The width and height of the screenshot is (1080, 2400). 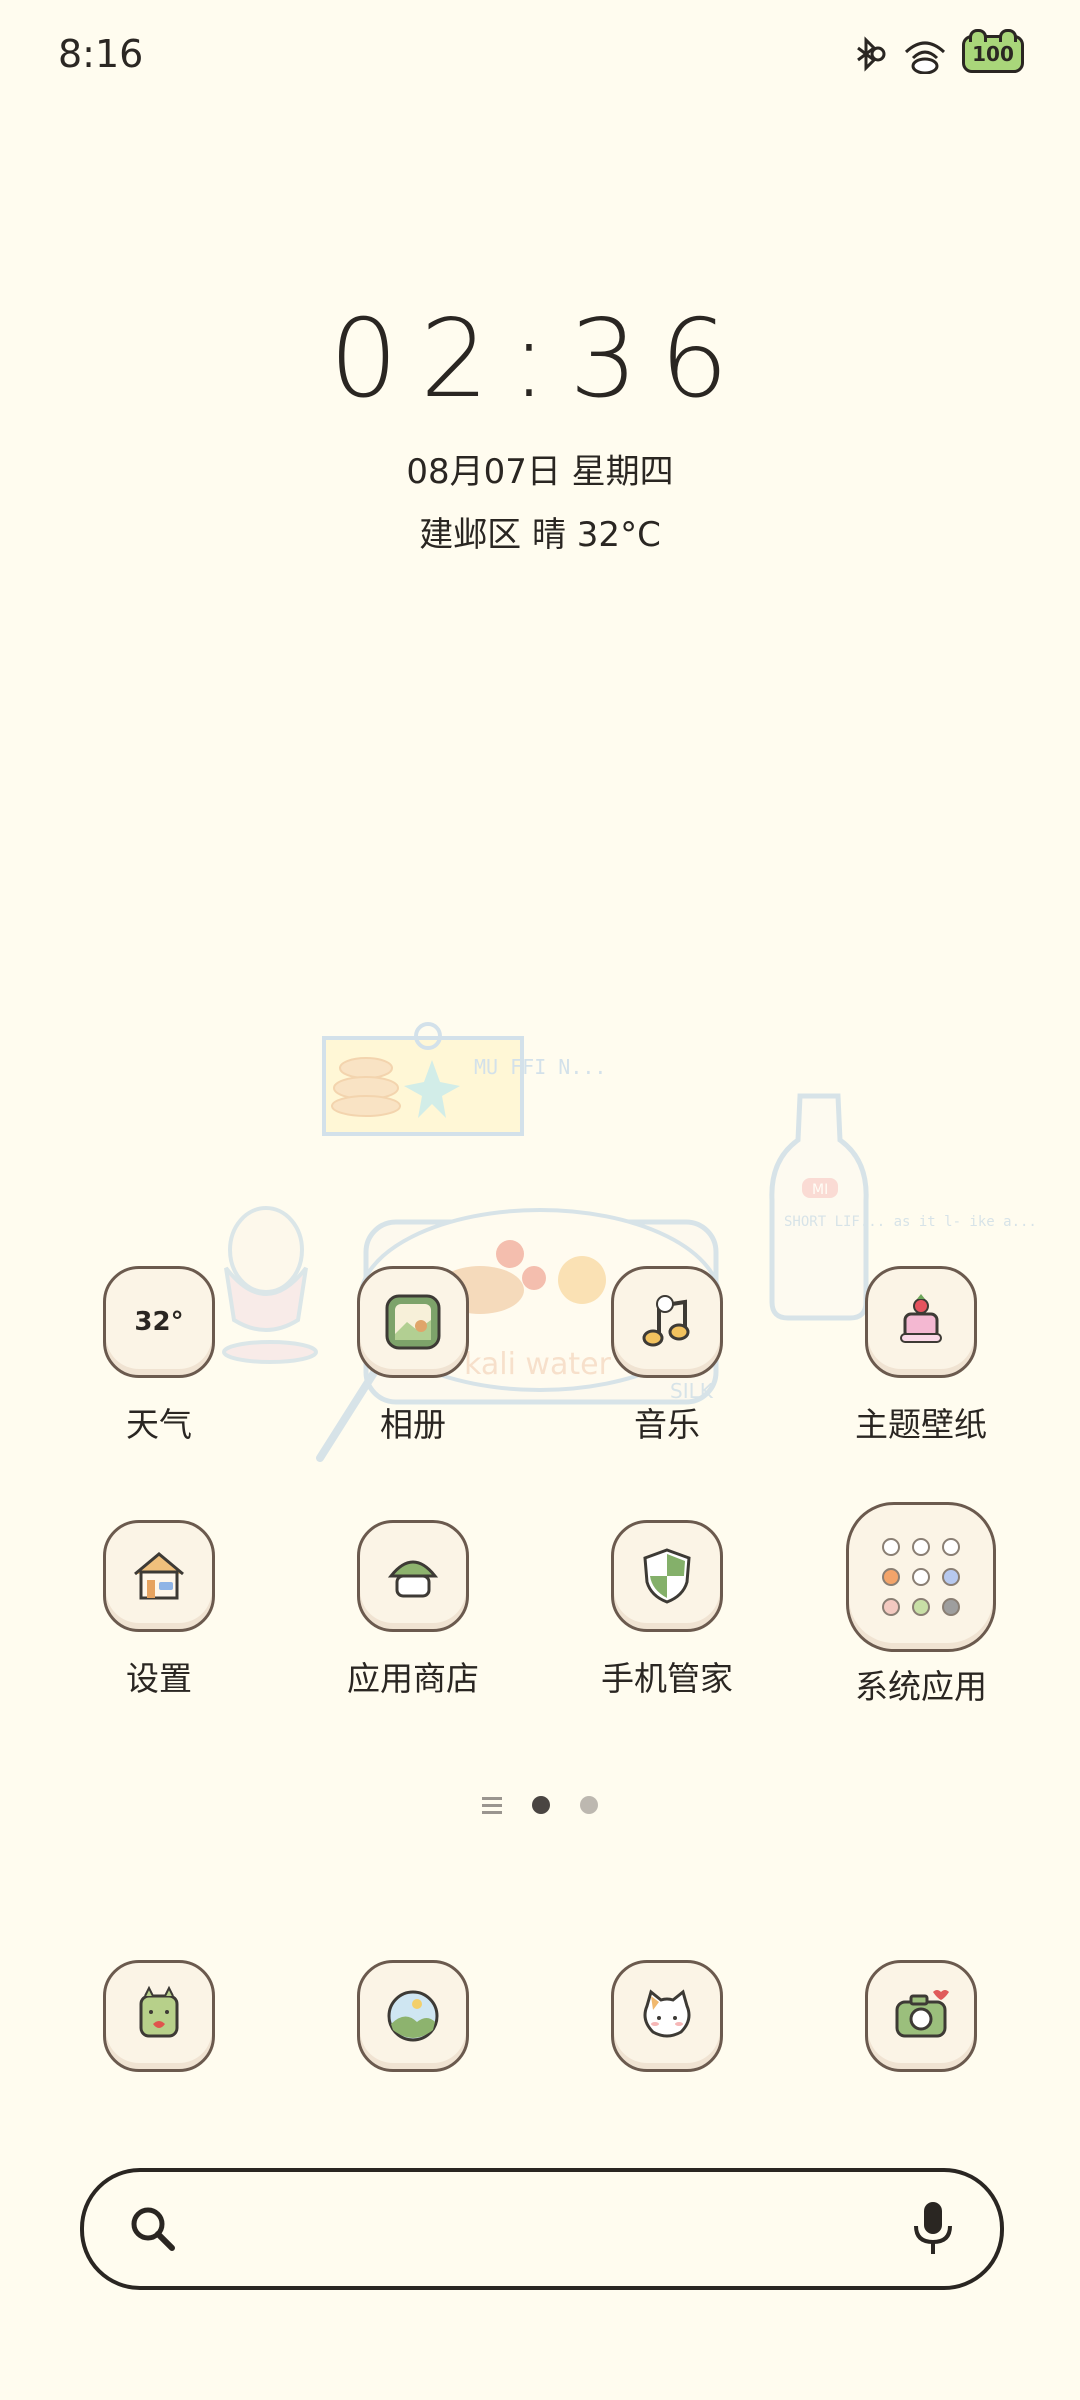 I want to click on app-phone-manager: 手机管家, so click(x=667, y=1610).